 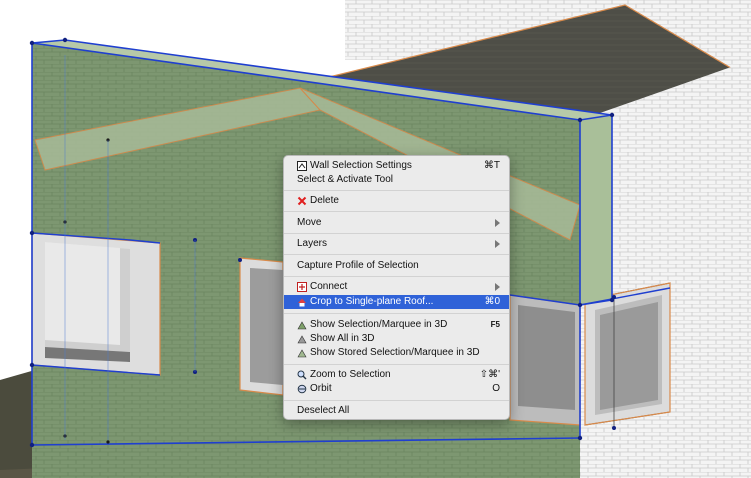 What do you see at coordinates (396, 201) in the screenshot?
I see `menu-item-delete: Delete` at bounding box center [396, 201].